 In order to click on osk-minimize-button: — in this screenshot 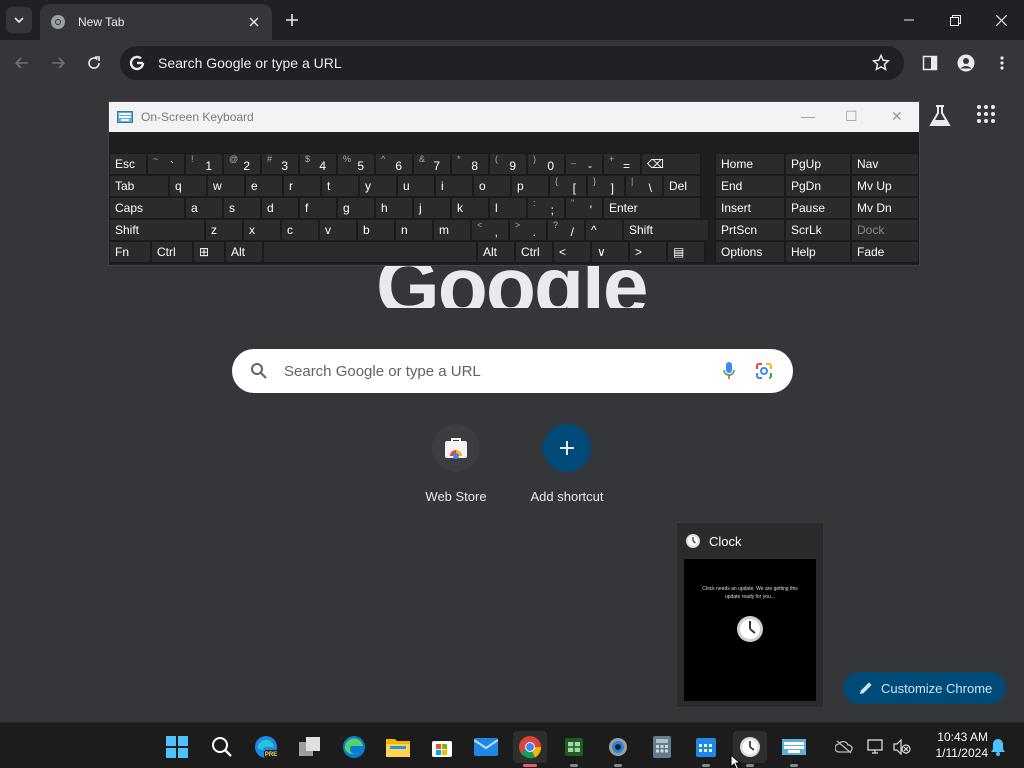, I will do `click(808, 116)`.